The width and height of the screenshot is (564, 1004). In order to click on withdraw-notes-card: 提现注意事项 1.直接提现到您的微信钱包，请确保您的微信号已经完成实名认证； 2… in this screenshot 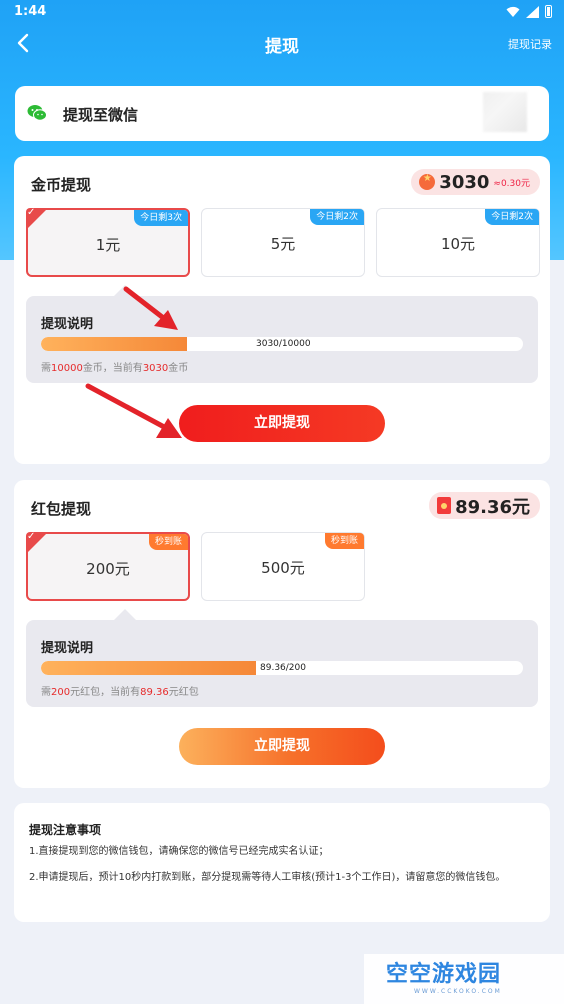, I will do `click(282, 862)`.